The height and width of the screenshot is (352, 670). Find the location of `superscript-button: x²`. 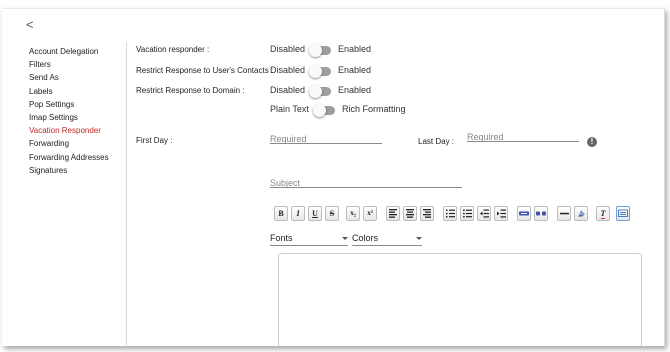

superscript-button: x² is located at coordinates (370, 213).